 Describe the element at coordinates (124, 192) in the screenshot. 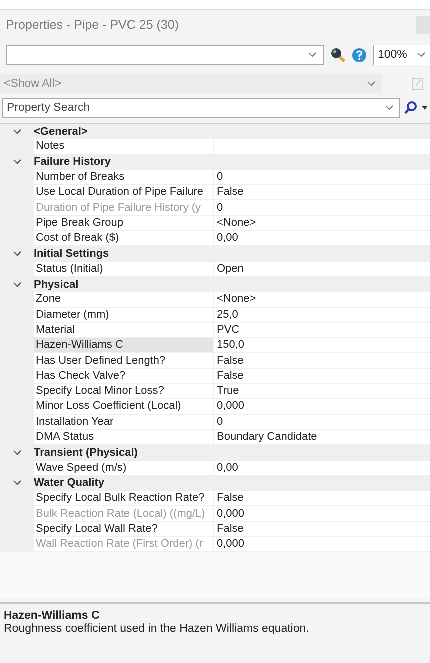

I see `property-name: Use Local Duration of Pipe Failure` at that location.